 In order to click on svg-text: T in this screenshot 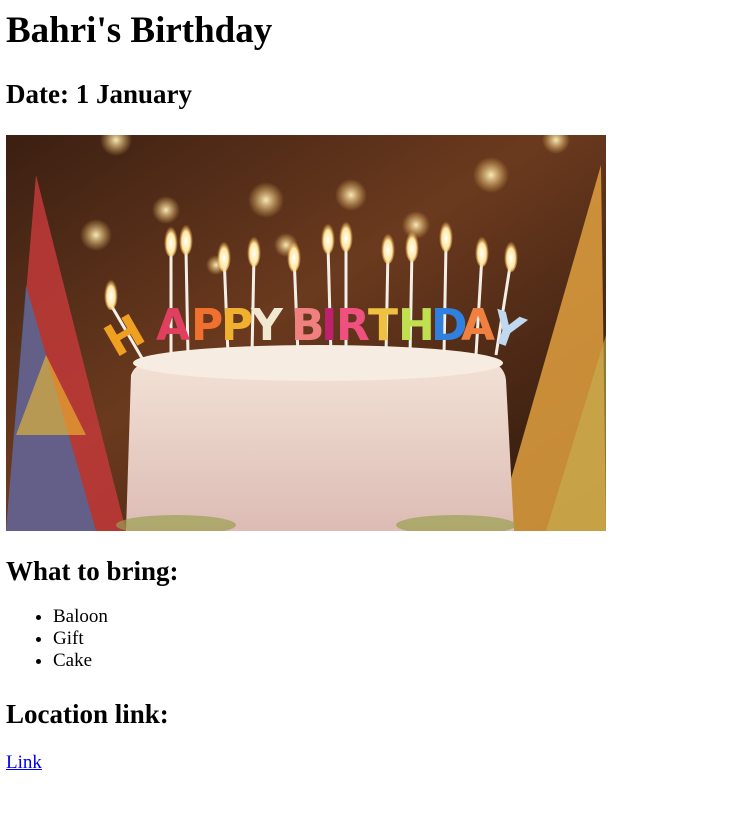, I will do `click(383, 325)`.